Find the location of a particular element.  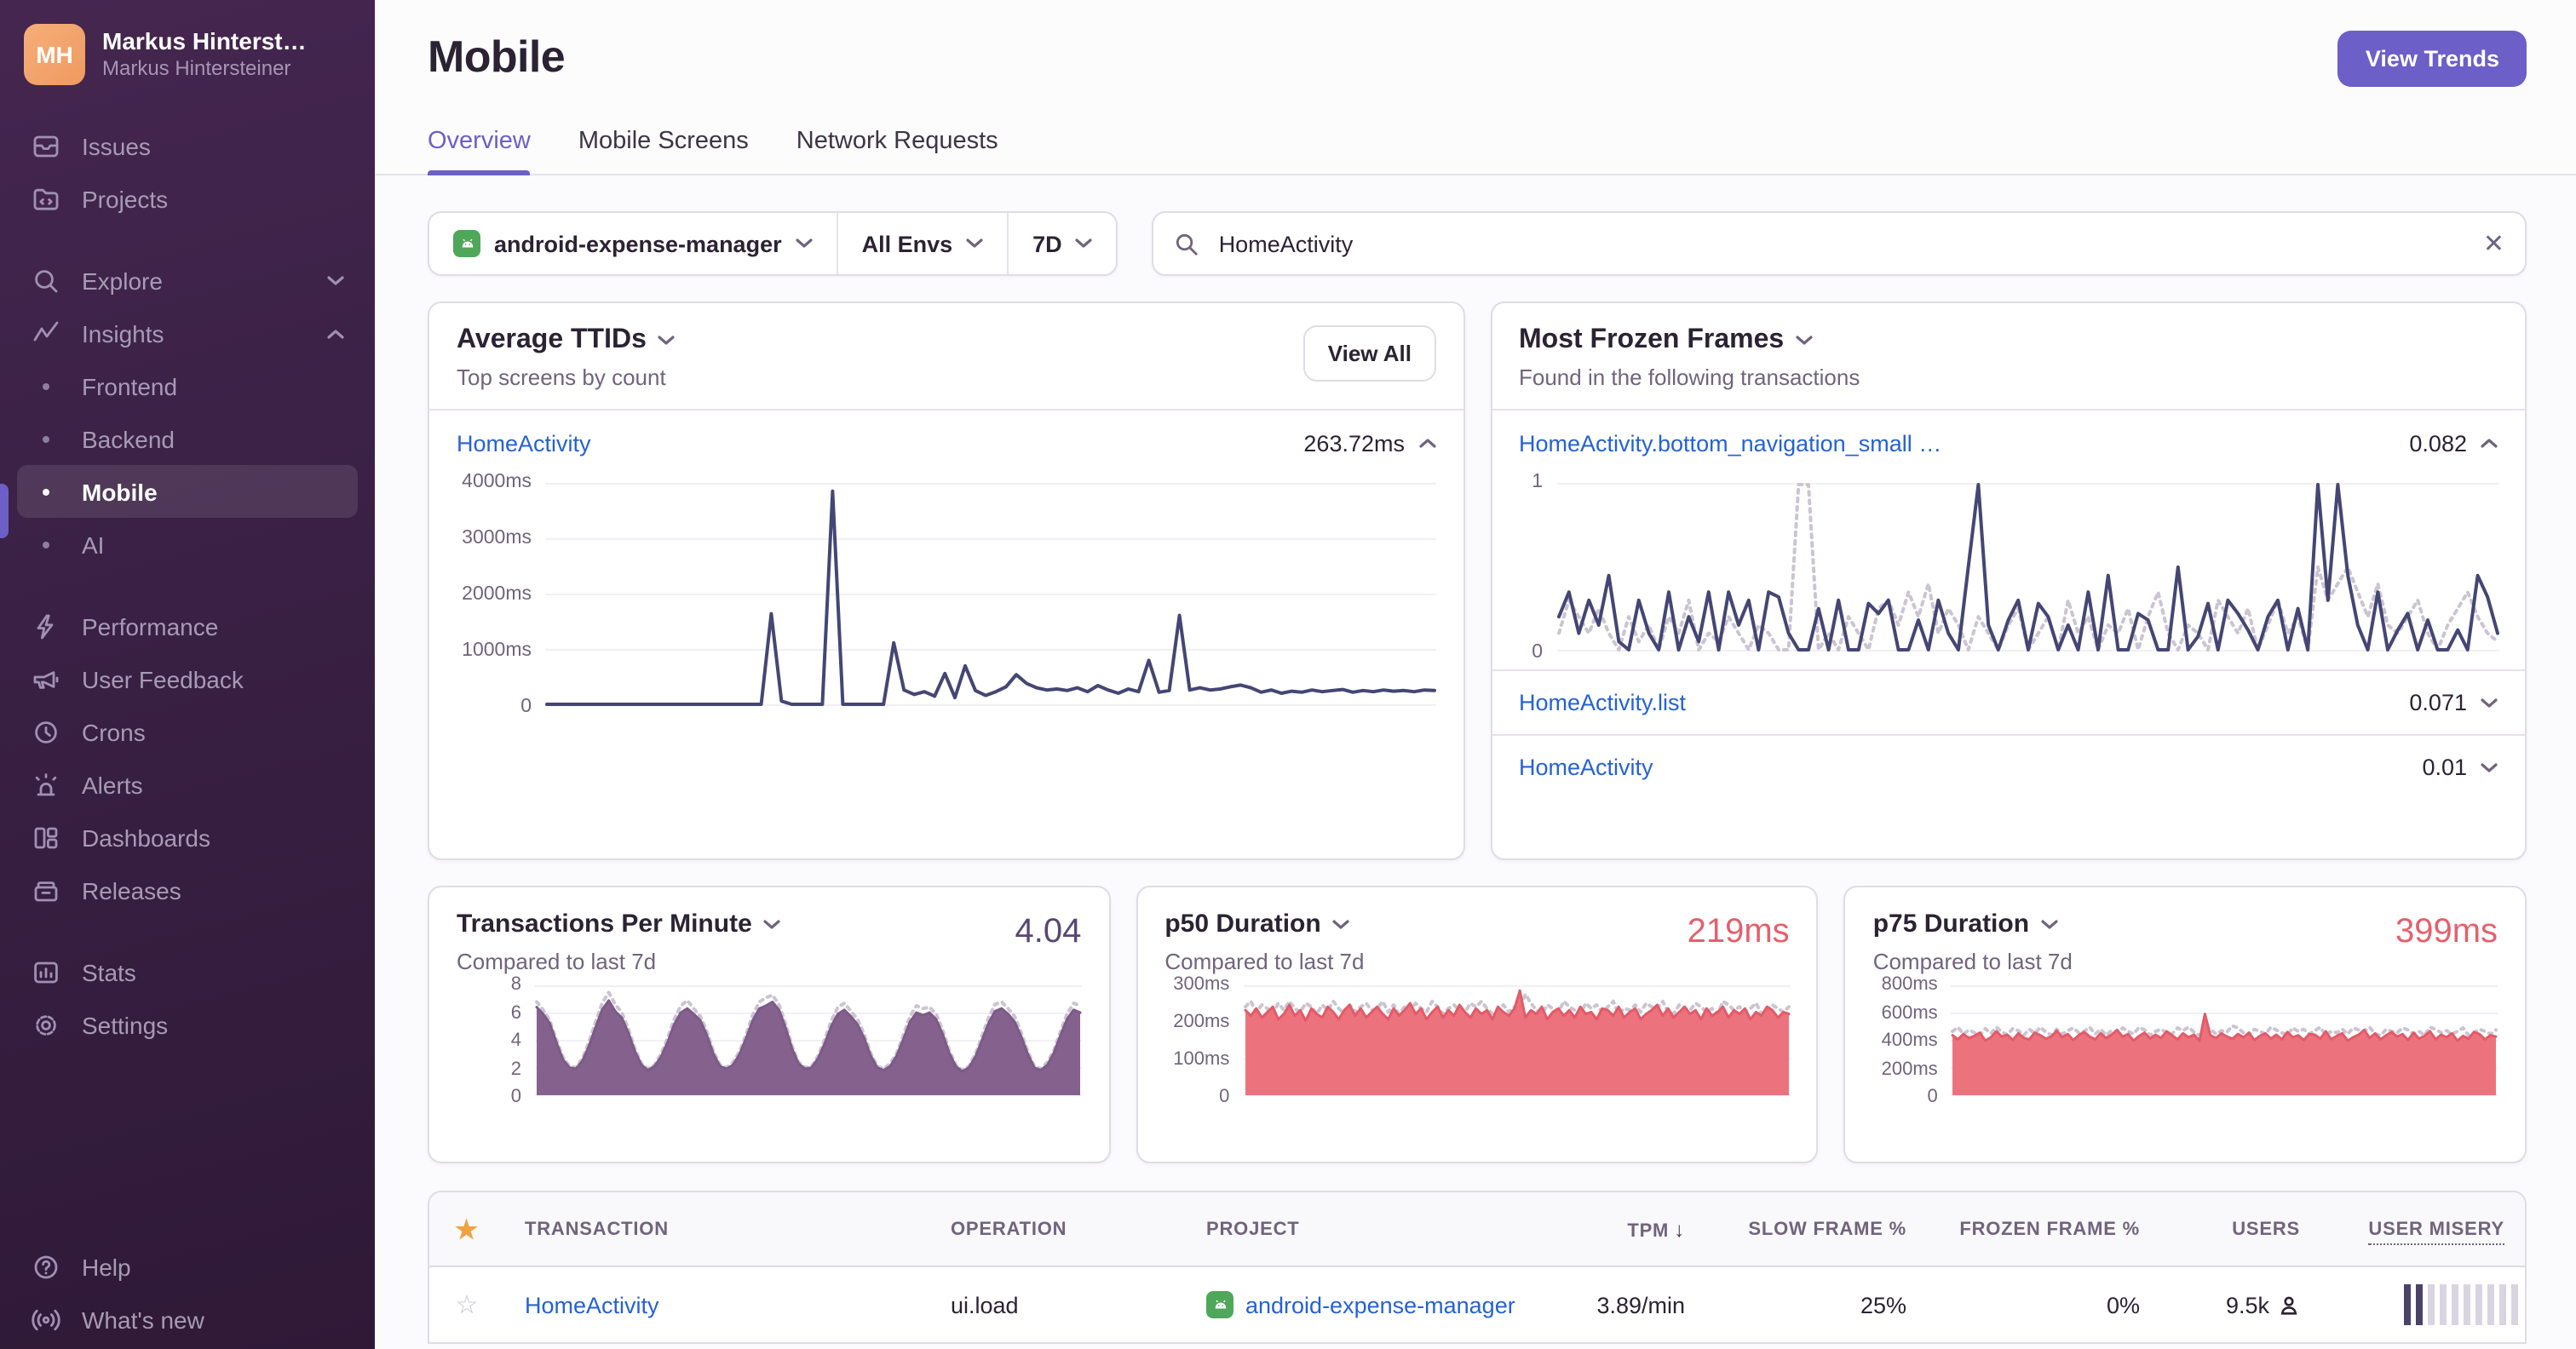

column-slow-frame: SLOW FRAME % is located at coordinates (1816, 1229).